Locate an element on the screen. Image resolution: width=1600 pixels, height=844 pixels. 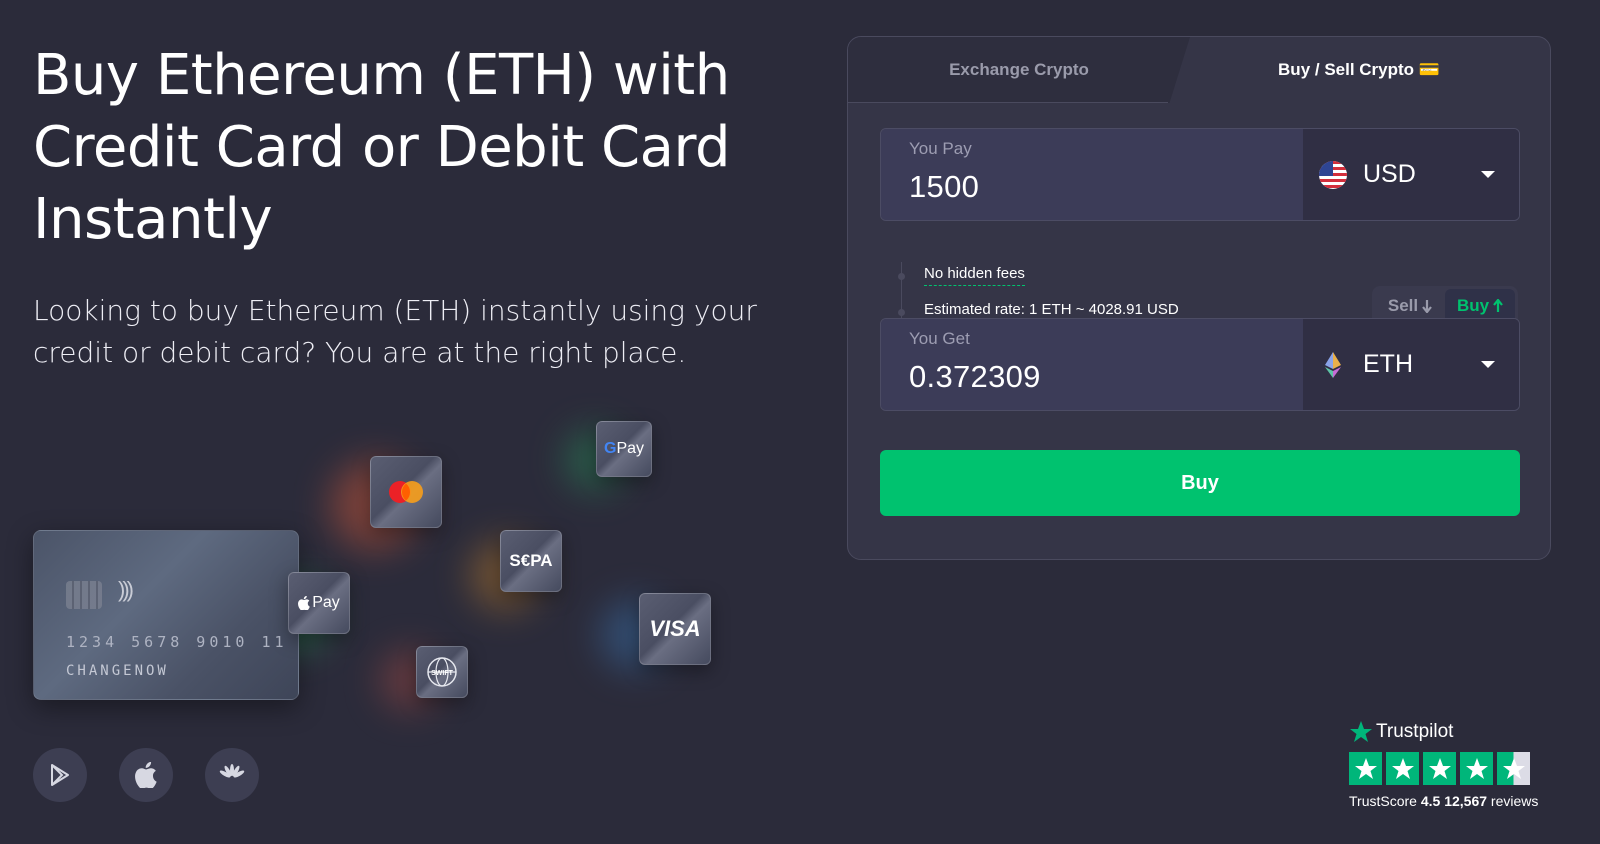
you-get-amount-area: You Get 0.372309 is located at coordinates (1092, 364).